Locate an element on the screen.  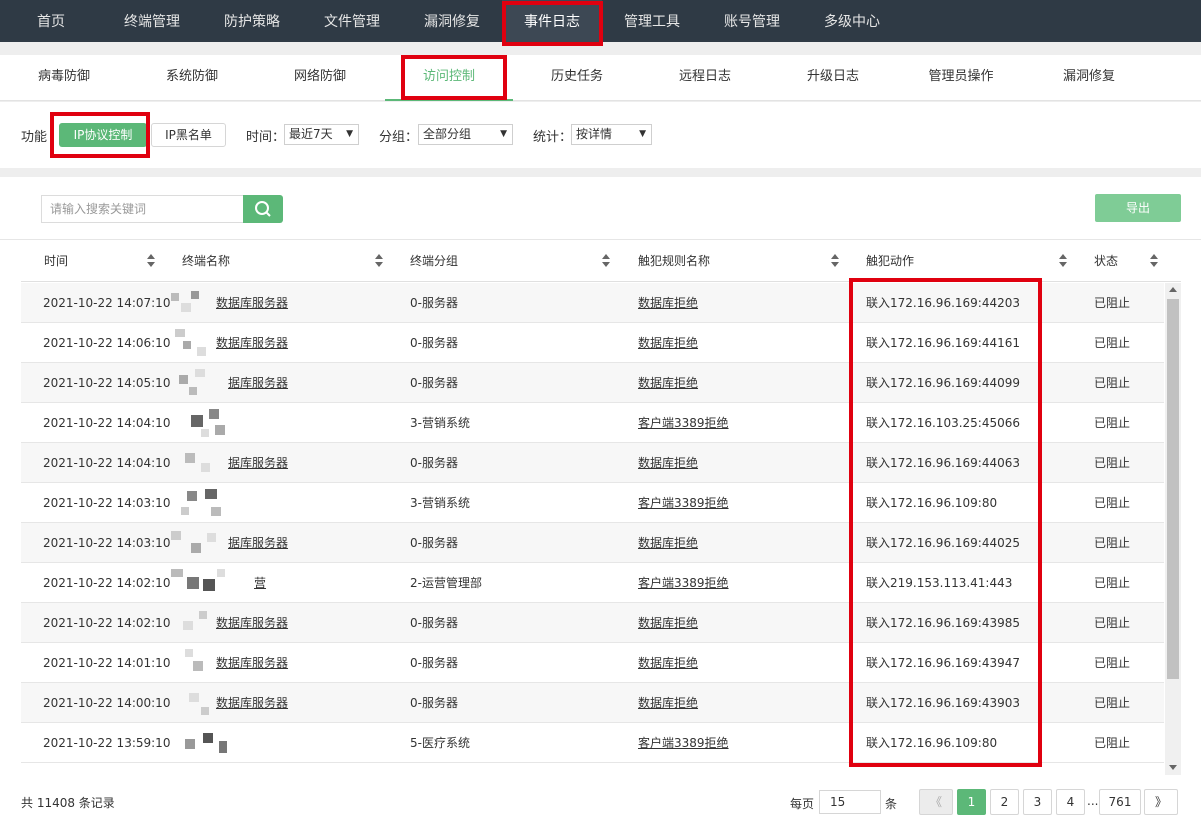
col-time: 时间 is located at coordinates (56, 262).